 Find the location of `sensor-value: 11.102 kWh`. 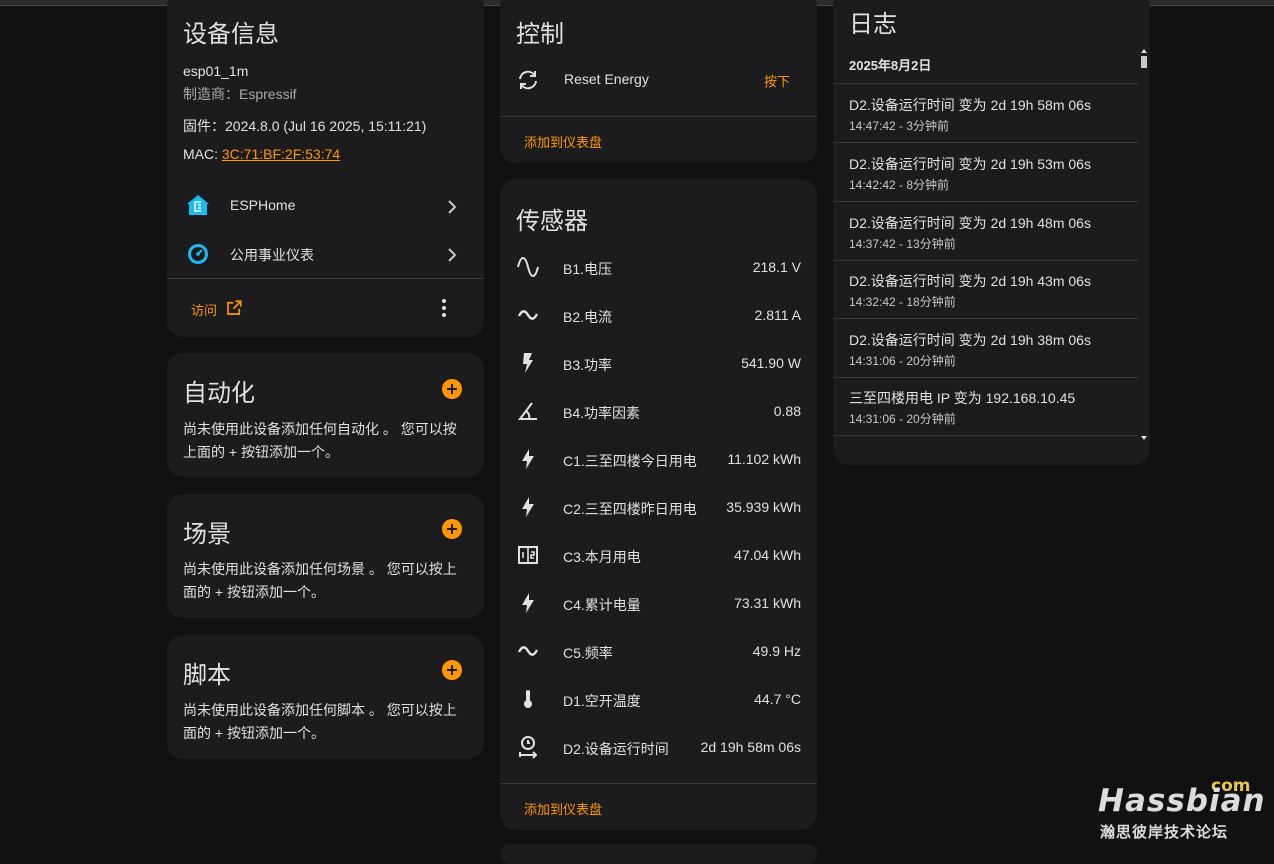

sensor-value: 11.102 kWh is located at coordinates (764, 459).